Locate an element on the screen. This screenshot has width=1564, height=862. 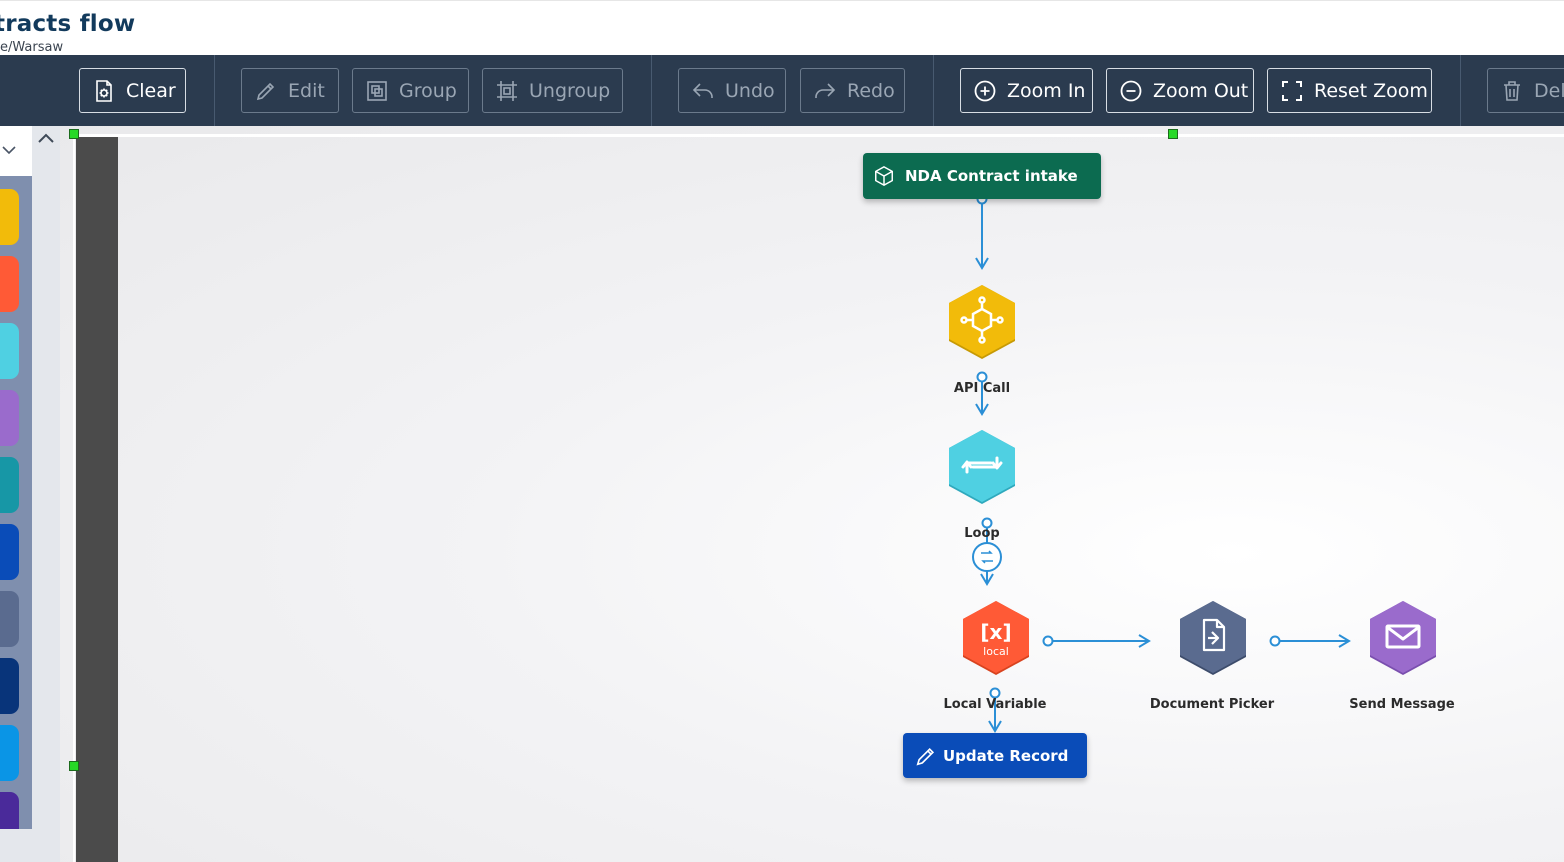
flow-timezone: e/Warsaw is located at coordinates (32, 47).